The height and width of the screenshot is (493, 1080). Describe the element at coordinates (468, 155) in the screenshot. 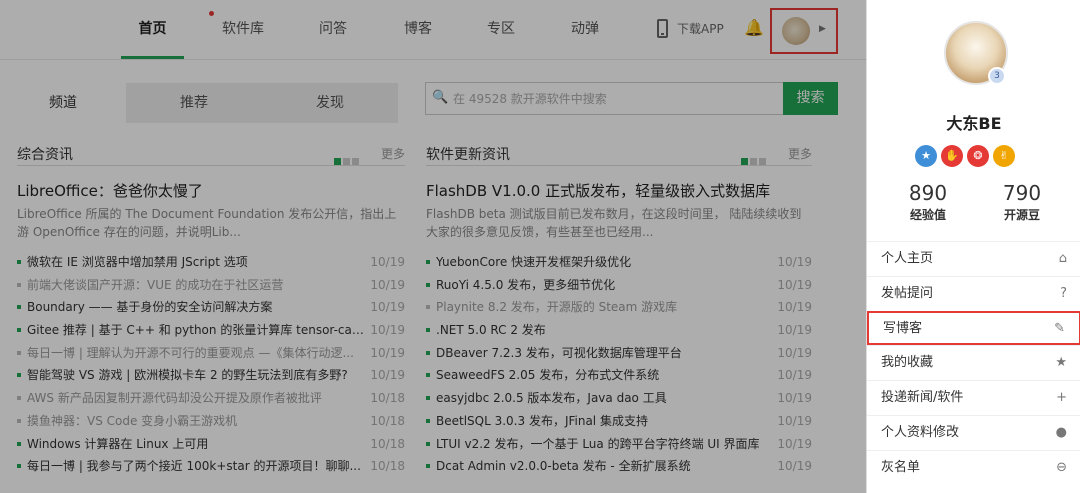

I see `section-title: 软件更新资讯` at that location.